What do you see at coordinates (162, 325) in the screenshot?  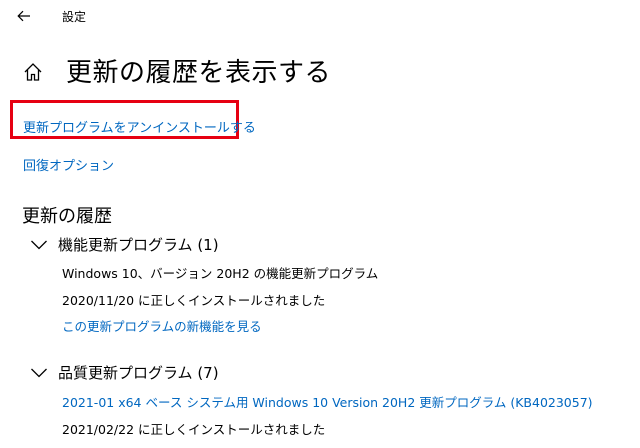 I see `whats-new-link: この更新プログラムの新機能を見る` at bounding box center [162, 325].